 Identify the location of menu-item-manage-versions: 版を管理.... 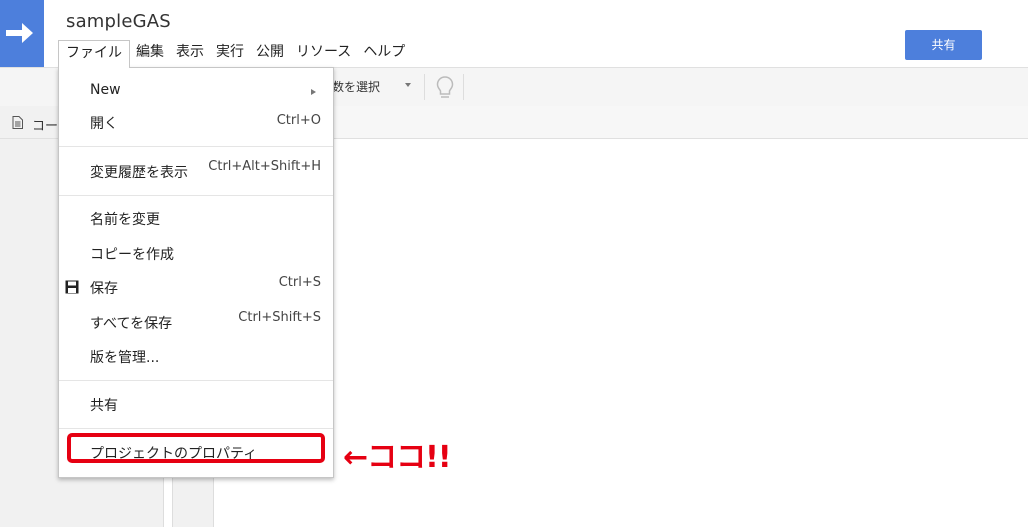
(196, 356).